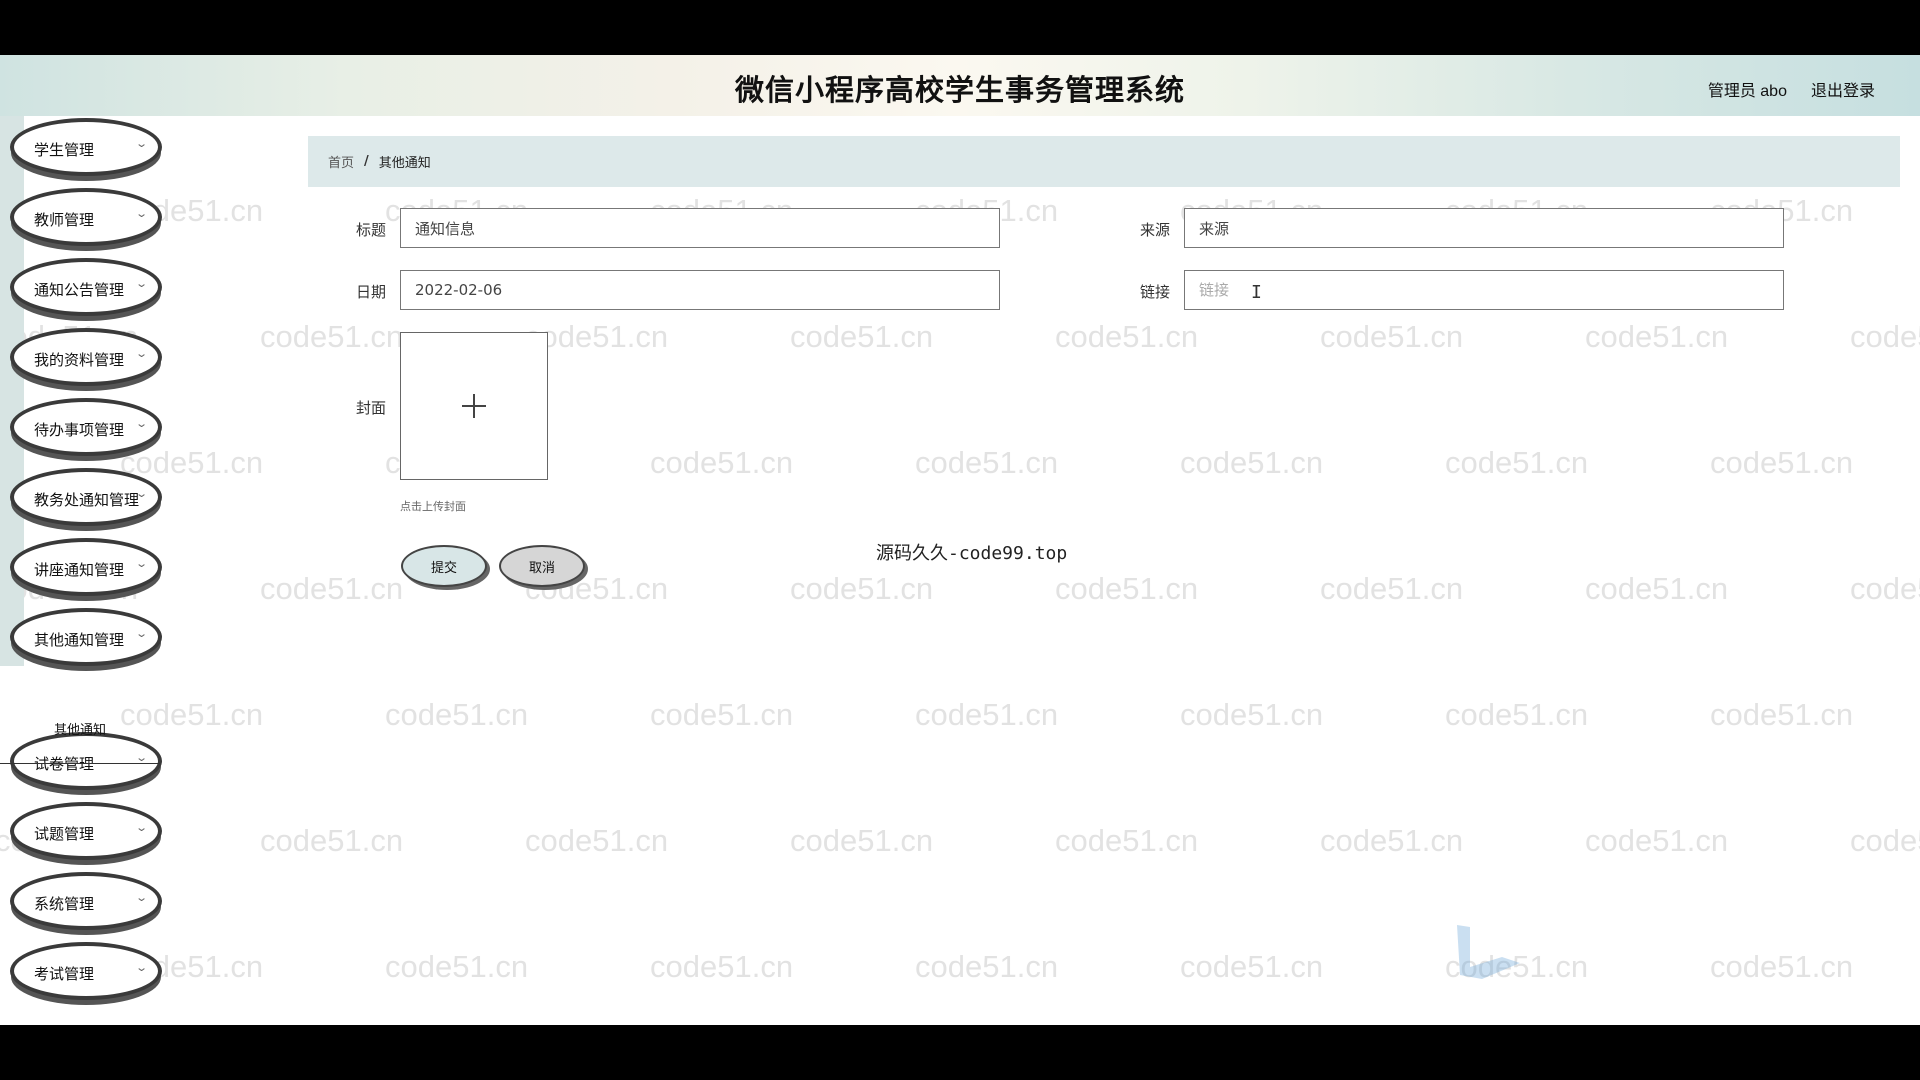  What do you see at coordinates (79, 360) in the screenshot?
I see `sidebar-item-label: 我的资料管理` at bounding box center [79, 360].